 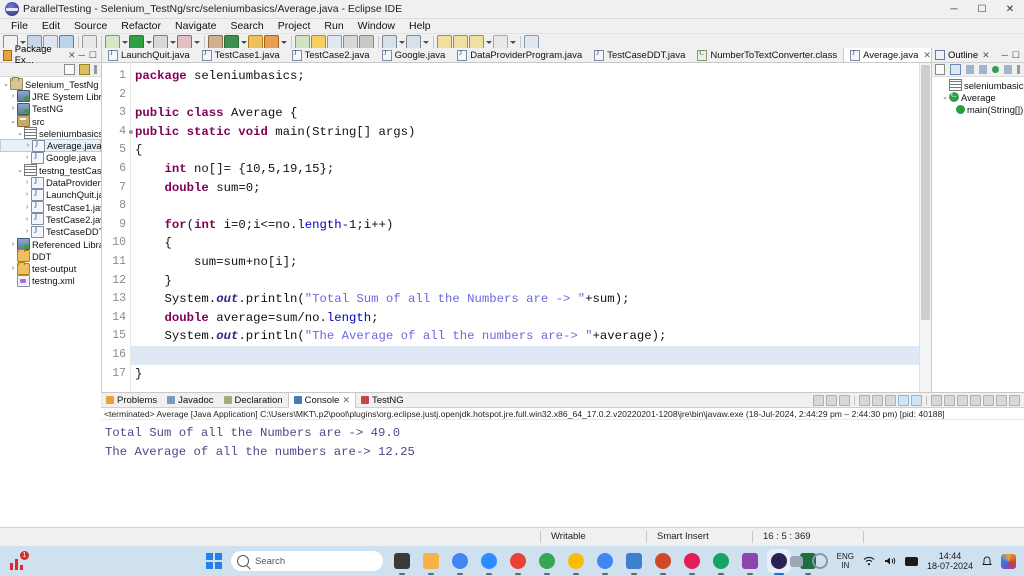 I want to click on console-tab-problems: Problems, so click(x=131, y=400).